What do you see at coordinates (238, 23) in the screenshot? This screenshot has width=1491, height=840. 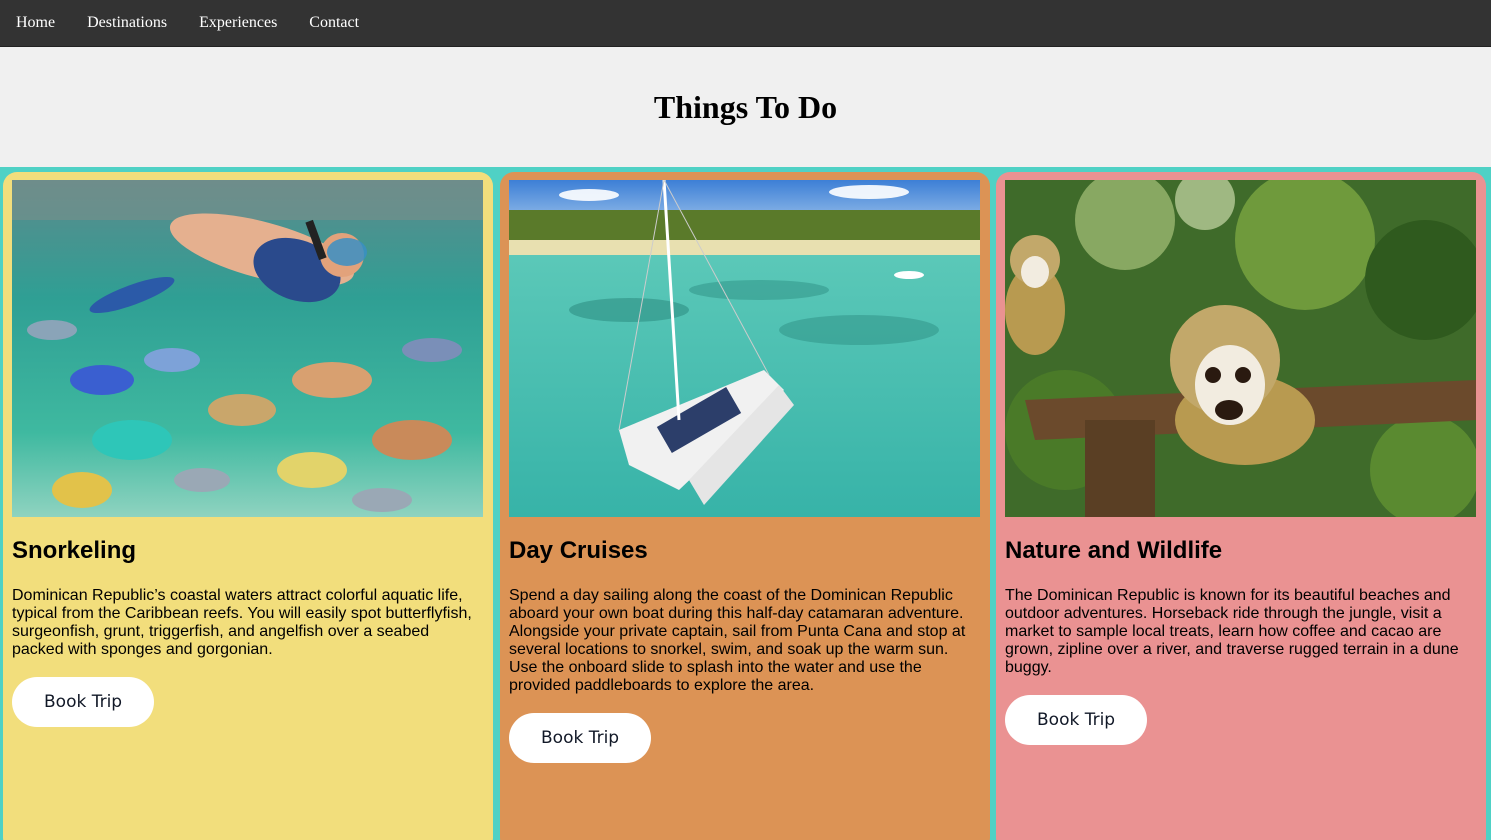 I see `nav-link-experiences: Experiences` at bounding box center [238, 23].